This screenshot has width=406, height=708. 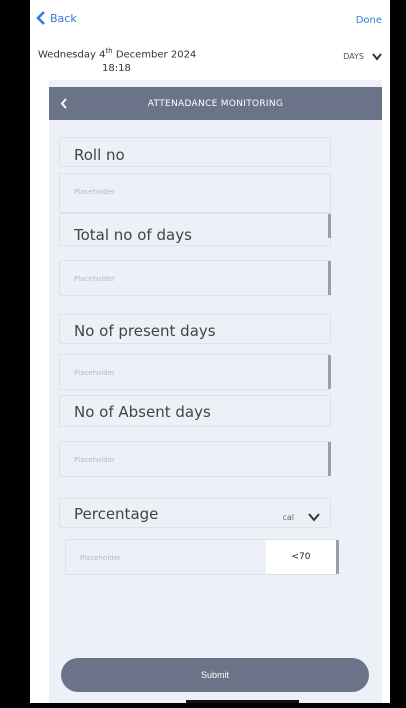 I want to click on percentage-label: Percentage, so click(x=116, y=514).